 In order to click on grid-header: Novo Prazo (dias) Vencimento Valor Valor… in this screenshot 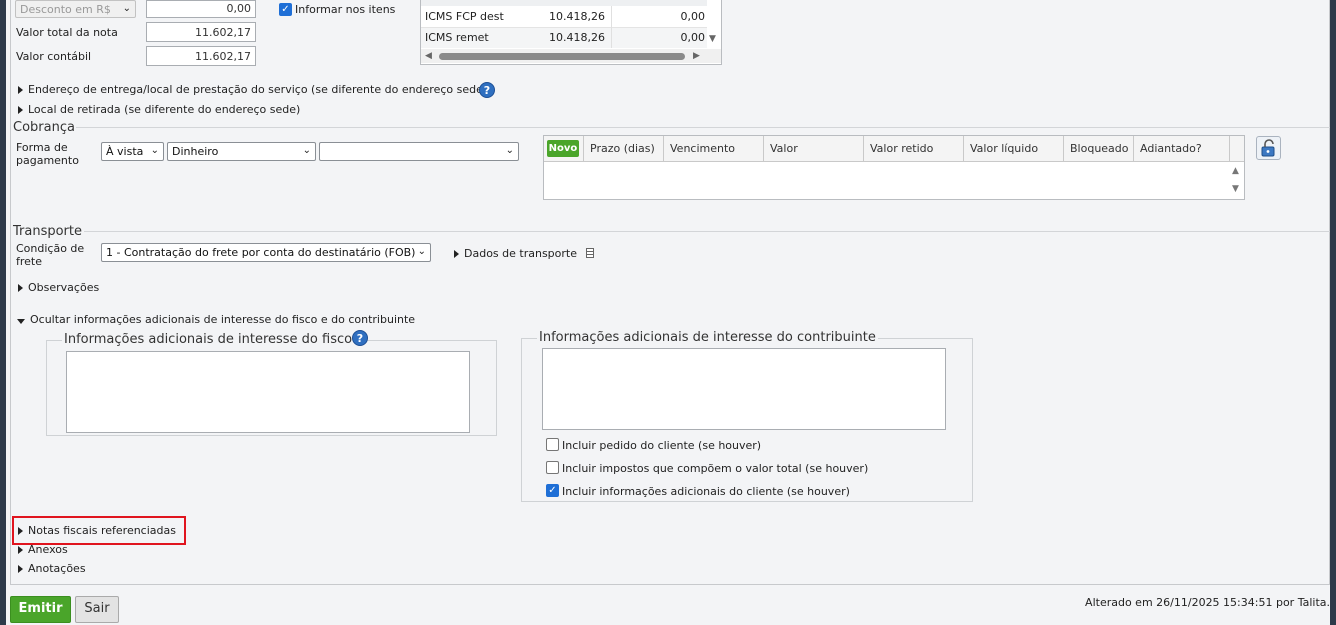, I will do `click(894, 149)`.